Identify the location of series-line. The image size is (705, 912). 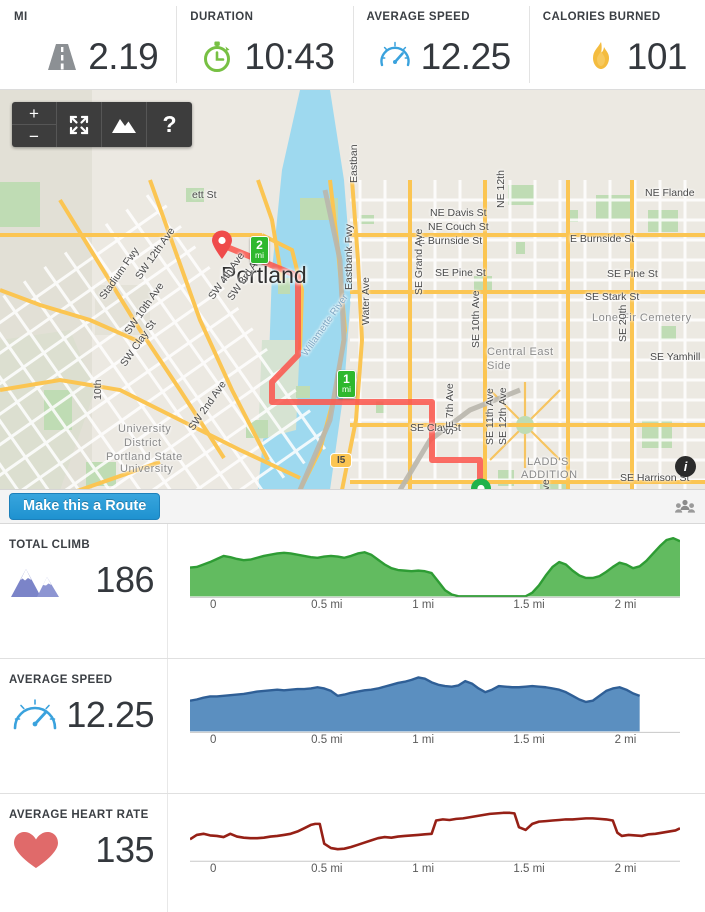
(435, 831).